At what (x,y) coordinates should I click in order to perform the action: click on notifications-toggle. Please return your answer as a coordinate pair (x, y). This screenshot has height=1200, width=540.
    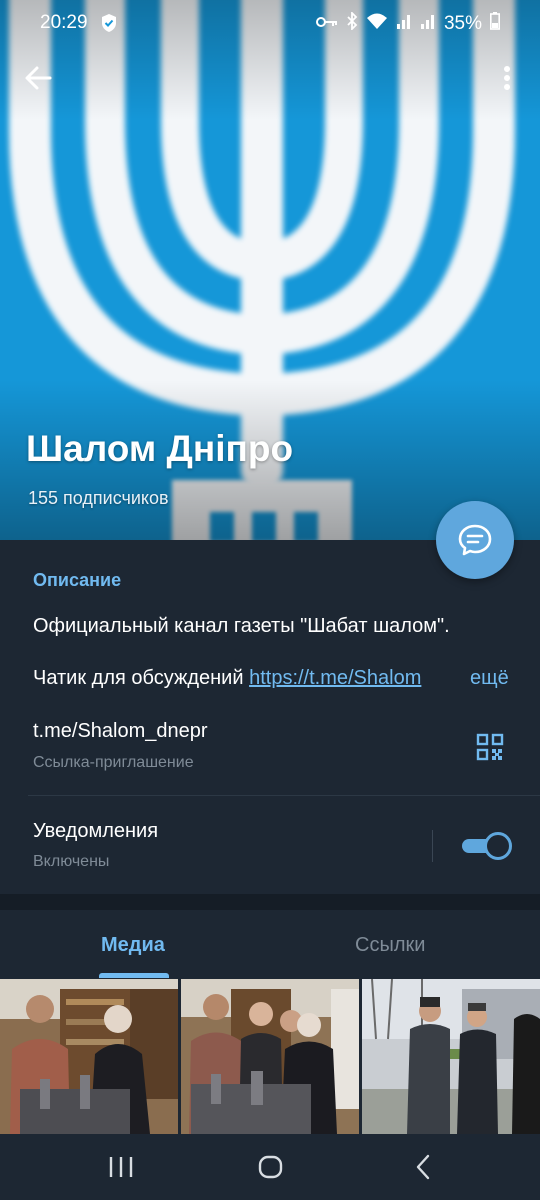
    Looking at the image, I should click on (486, 846).